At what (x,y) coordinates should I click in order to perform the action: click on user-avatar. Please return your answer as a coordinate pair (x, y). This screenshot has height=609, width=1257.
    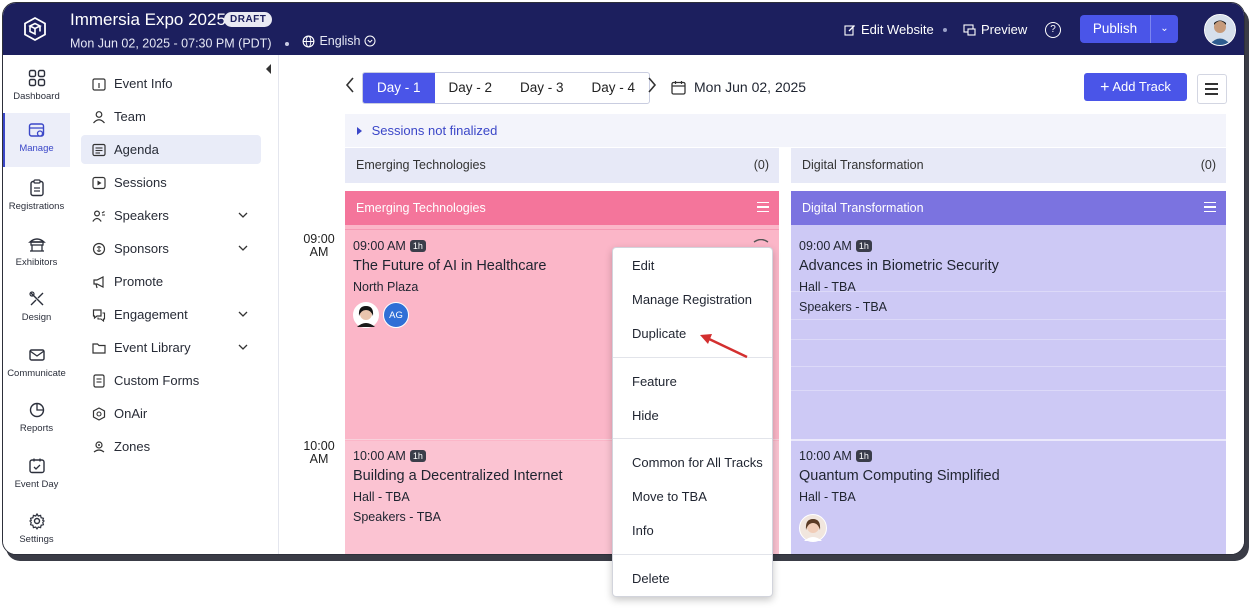
    Looking at the image, I should click on (1220, 30).